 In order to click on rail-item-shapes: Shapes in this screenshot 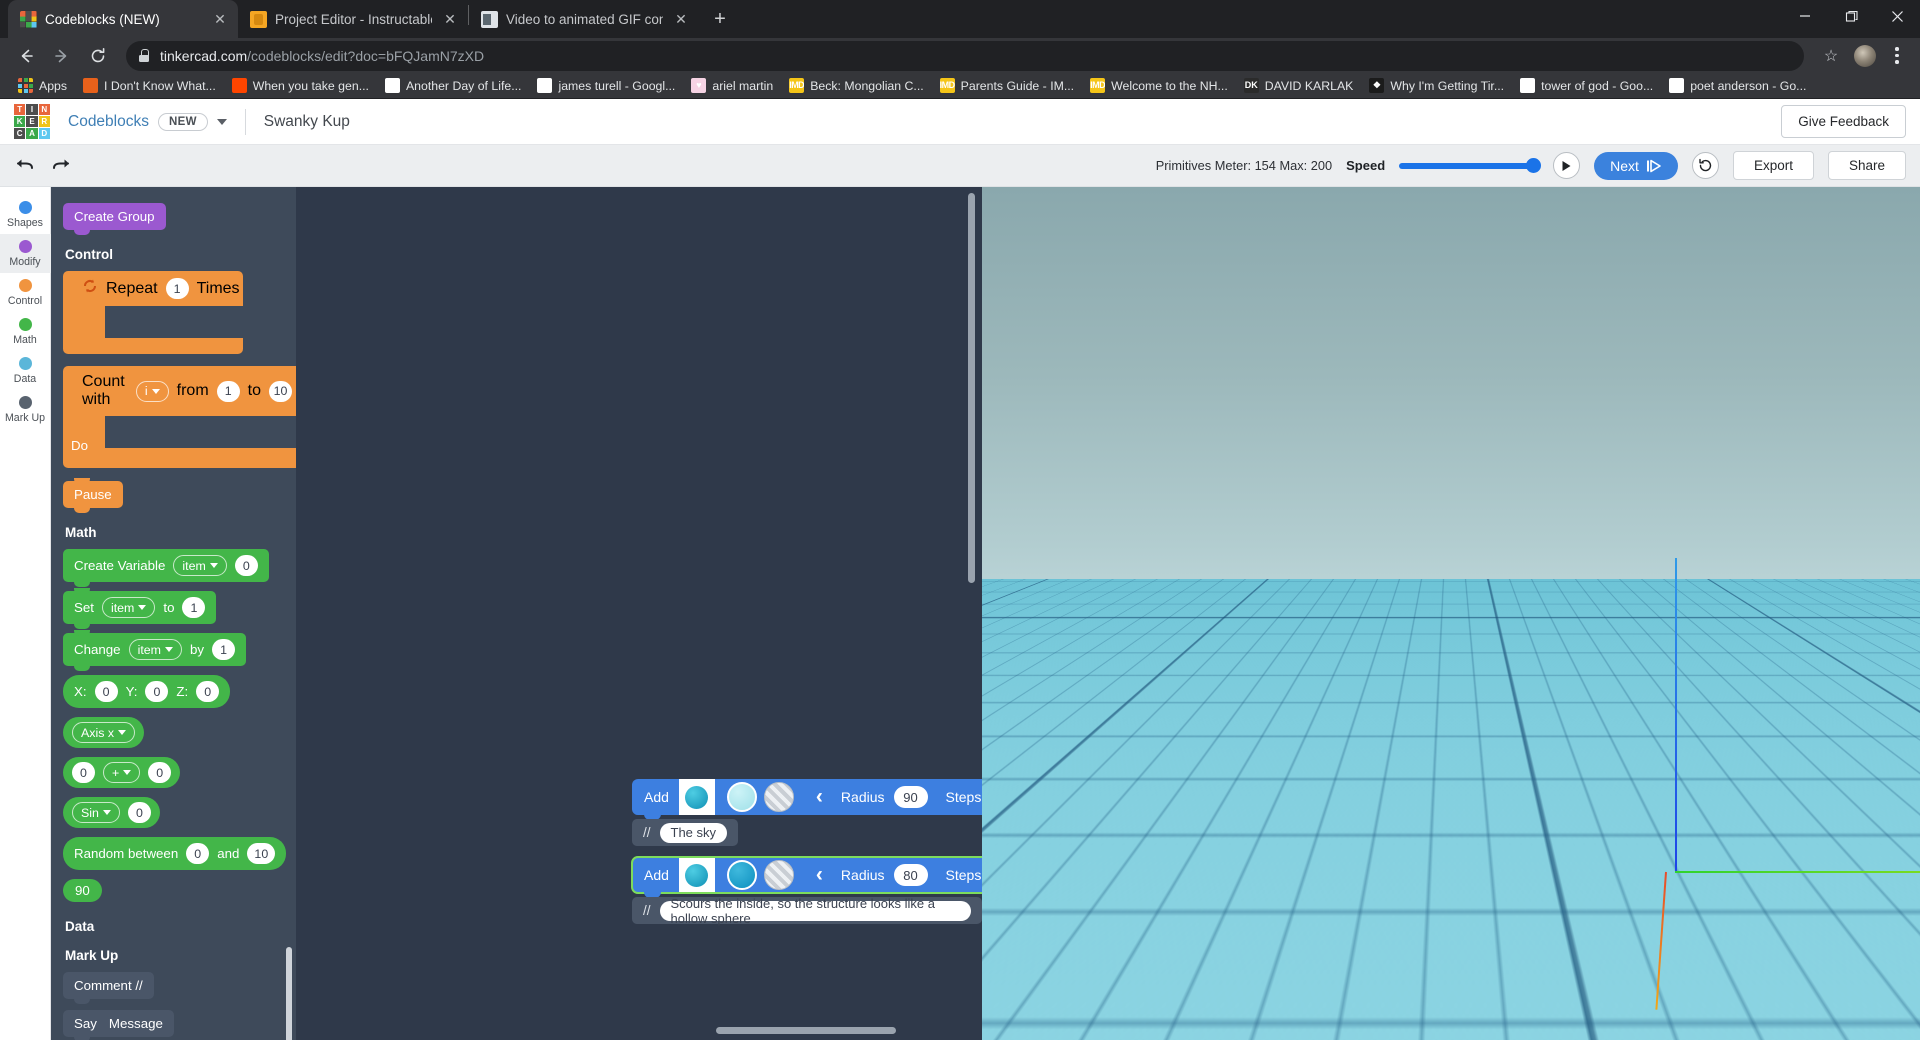, I will do `click(25, 214)`.